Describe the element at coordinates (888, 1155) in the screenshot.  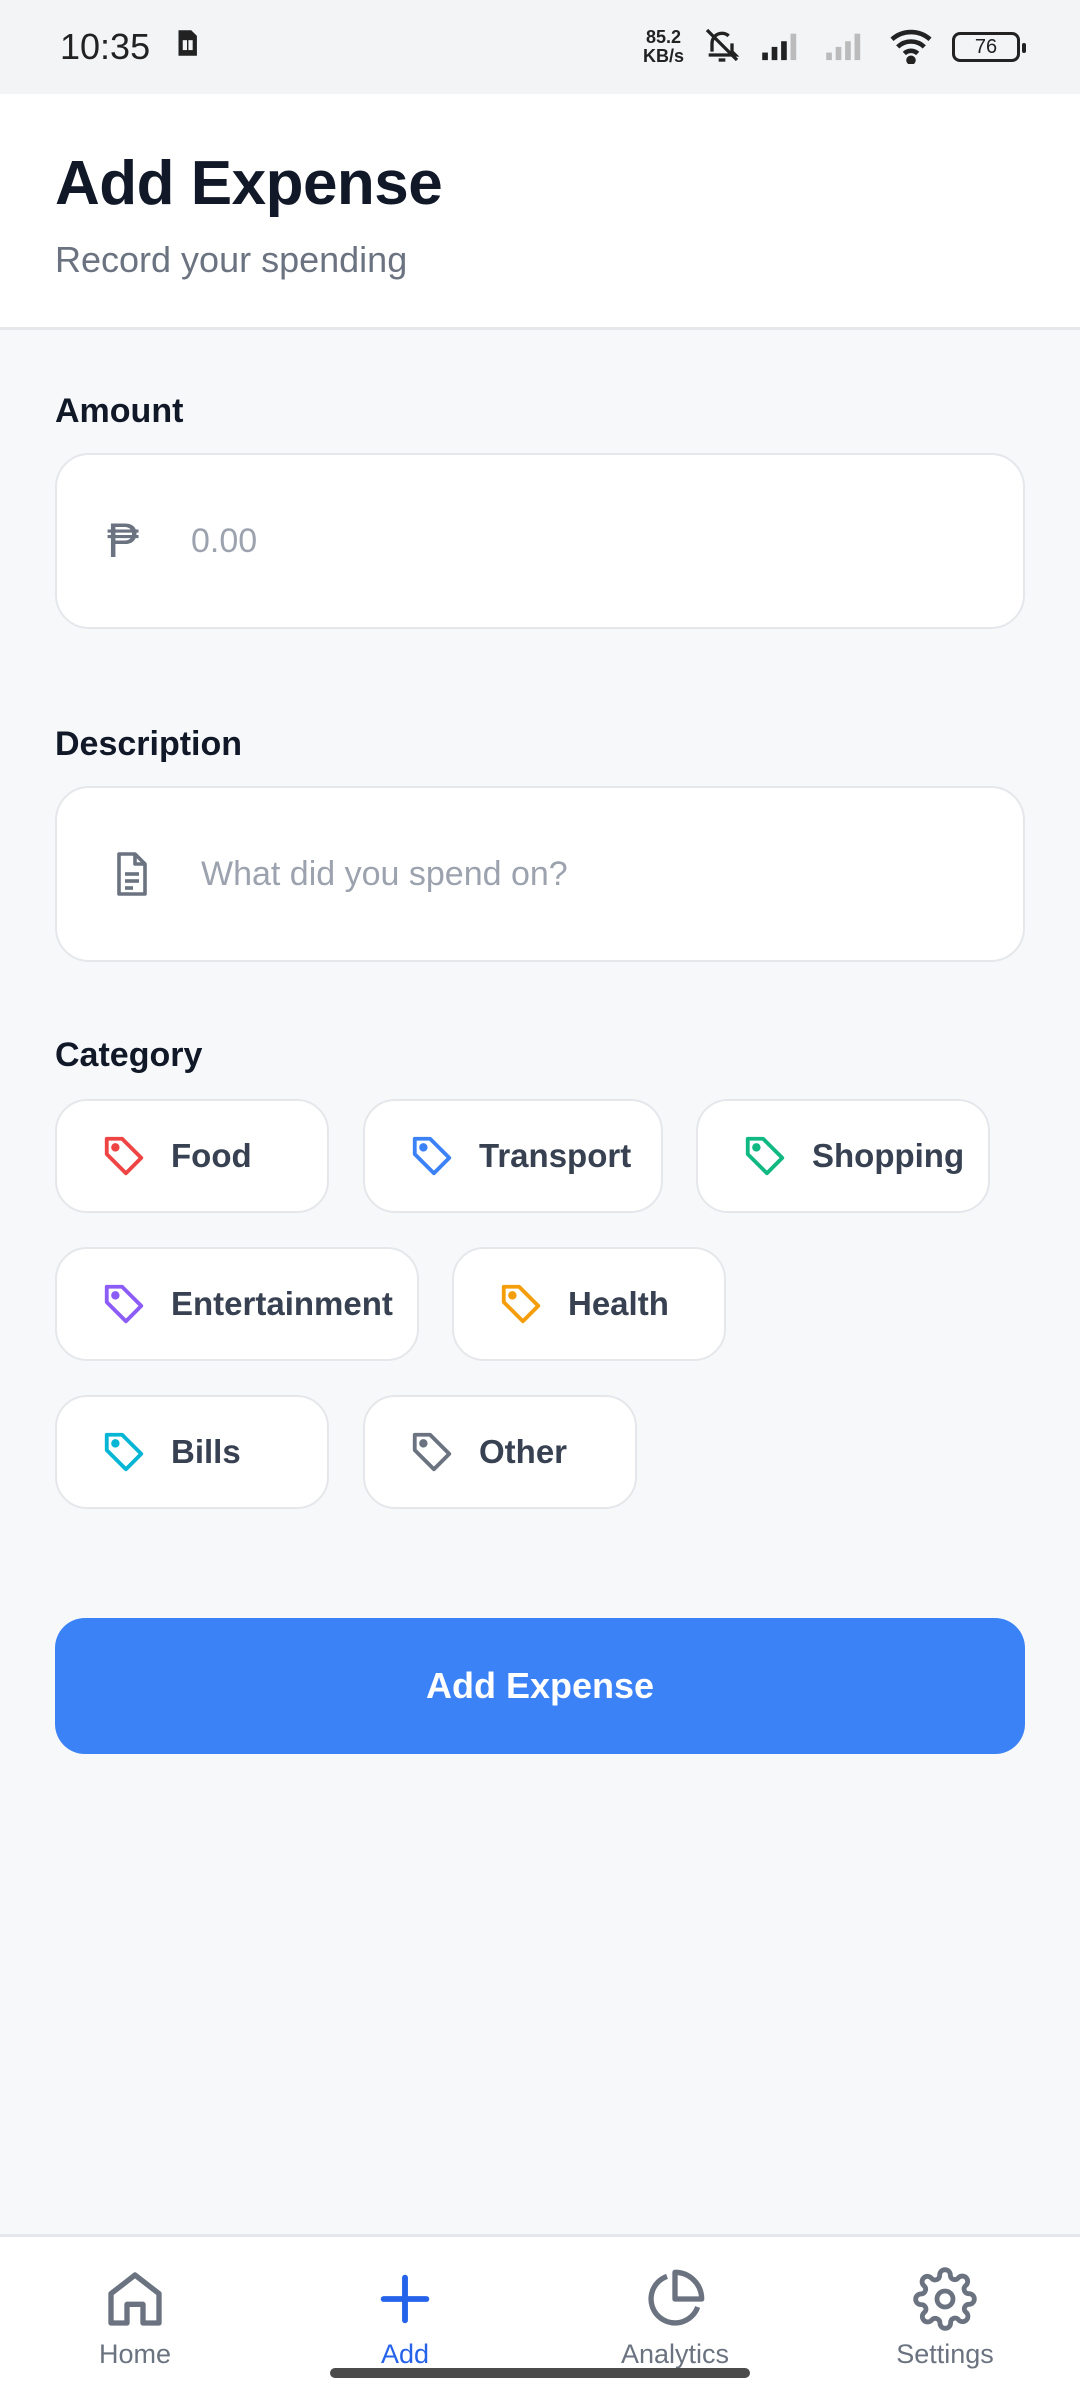
I see `category-label-shopping: Shopping` at that location.